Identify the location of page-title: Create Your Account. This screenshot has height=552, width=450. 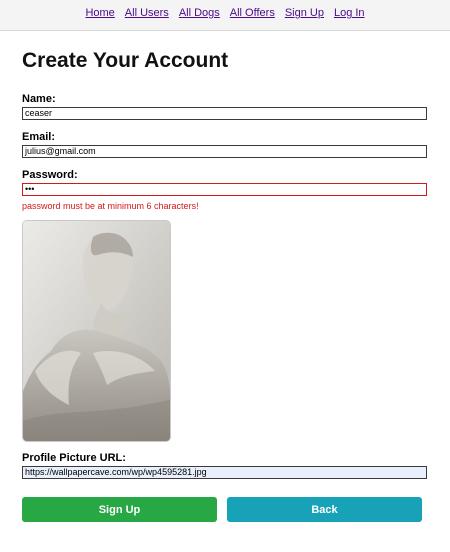
(125, 60).